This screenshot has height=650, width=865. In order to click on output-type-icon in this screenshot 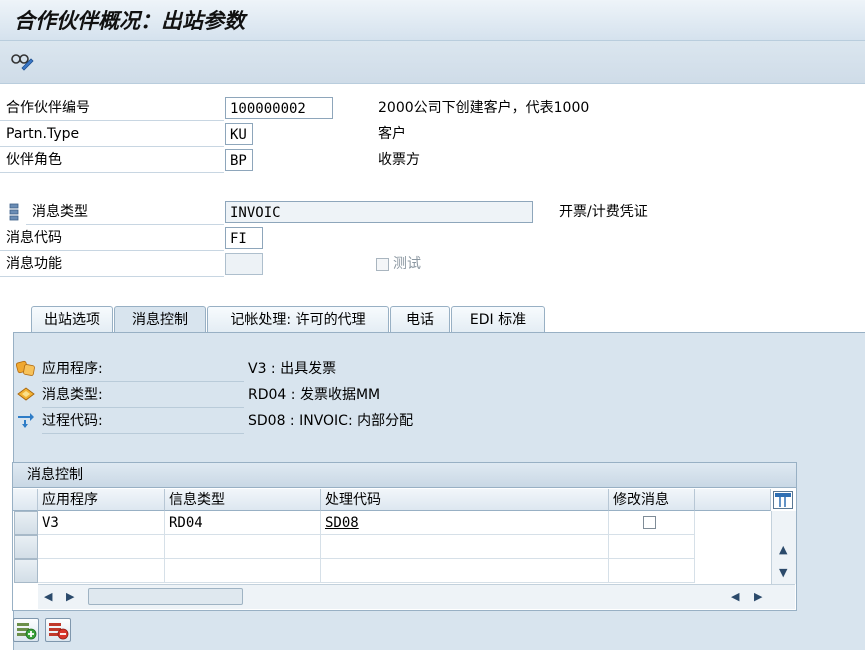, I will do `click(26, 394)`.